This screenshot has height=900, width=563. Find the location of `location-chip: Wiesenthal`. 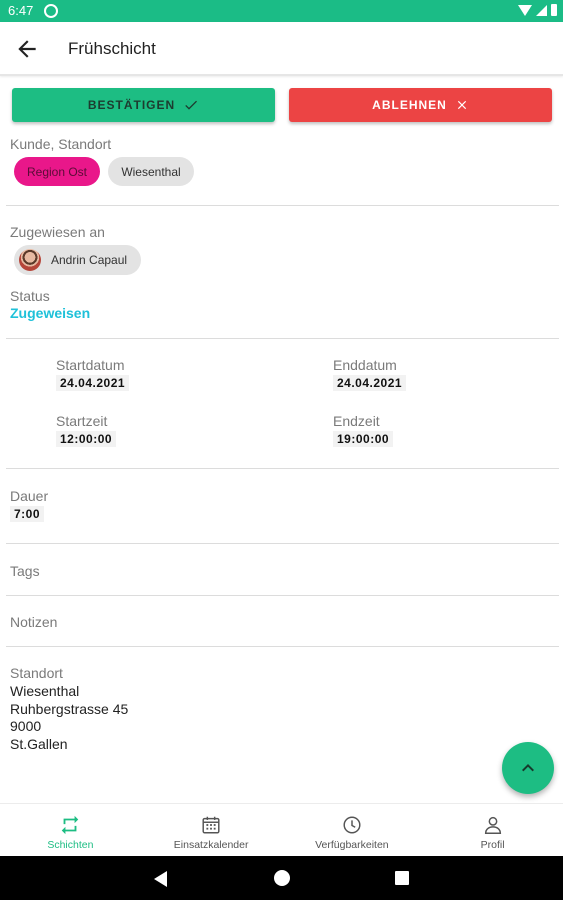

location-chip: Wiesenthal is located at coordinates (151, 171).